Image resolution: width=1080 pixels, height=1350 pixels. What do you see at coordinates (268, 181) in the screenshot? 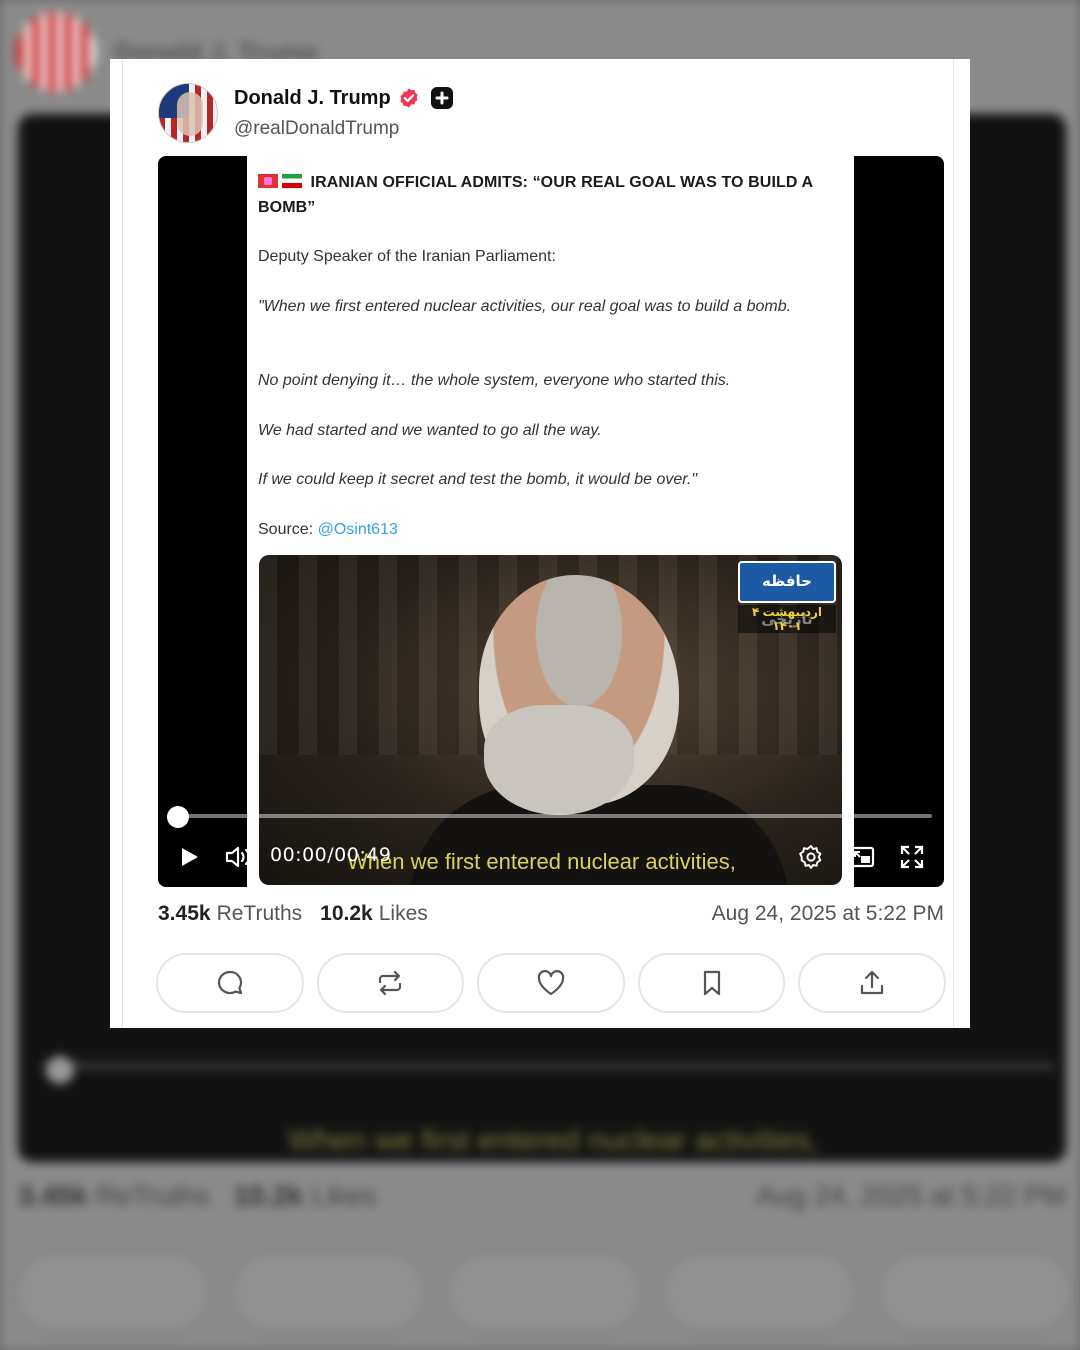
I see `flag-icon` at bounding box center [268, 181].